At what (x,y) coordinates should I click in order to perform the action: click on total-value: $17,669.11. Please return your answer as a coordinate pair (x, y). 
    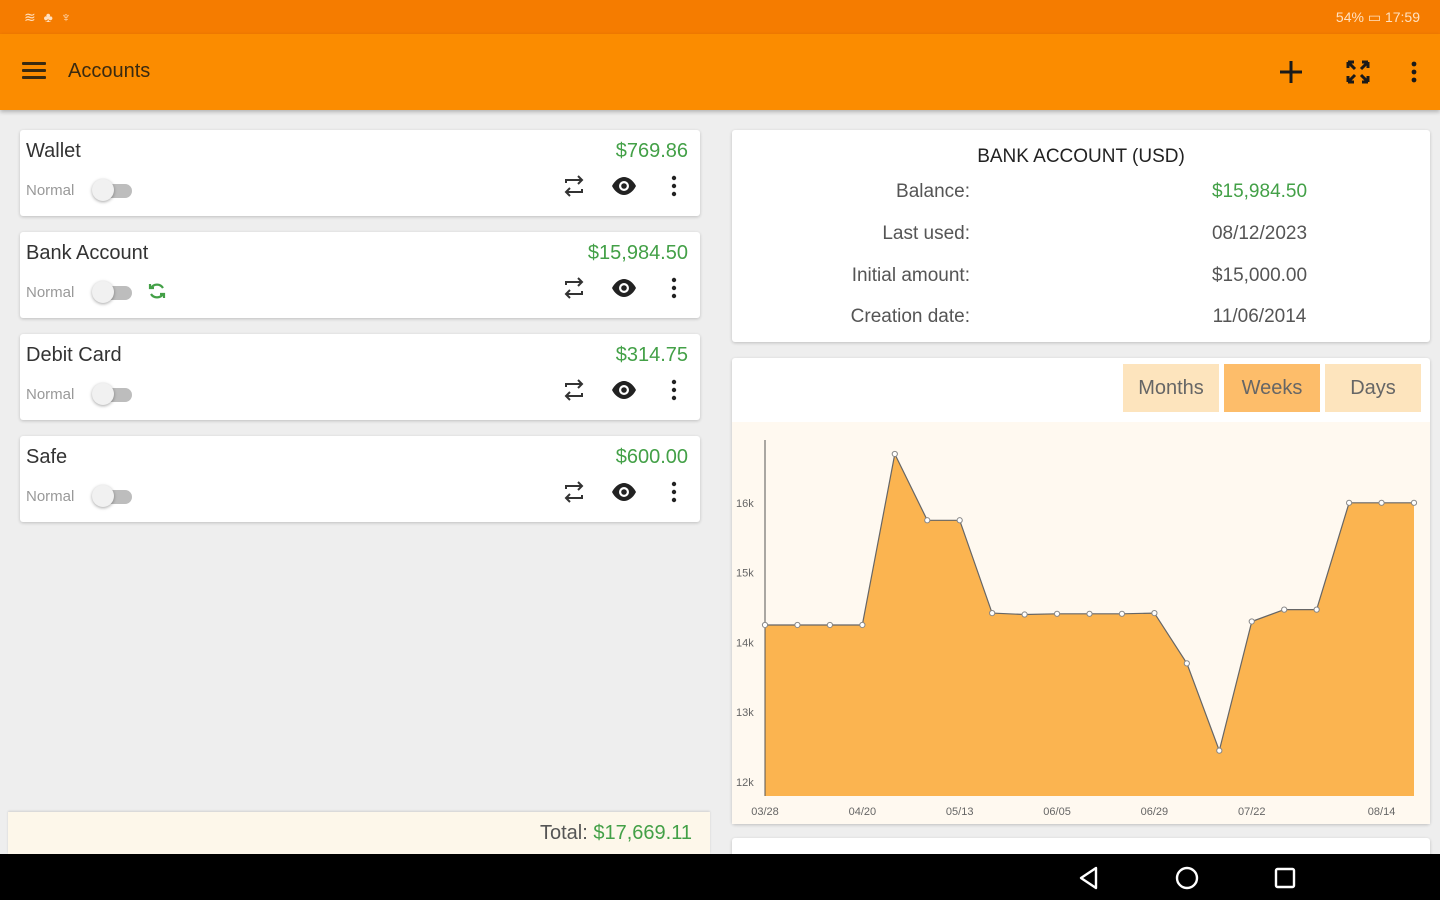
    Looking at the image, I should click on (642, 833).